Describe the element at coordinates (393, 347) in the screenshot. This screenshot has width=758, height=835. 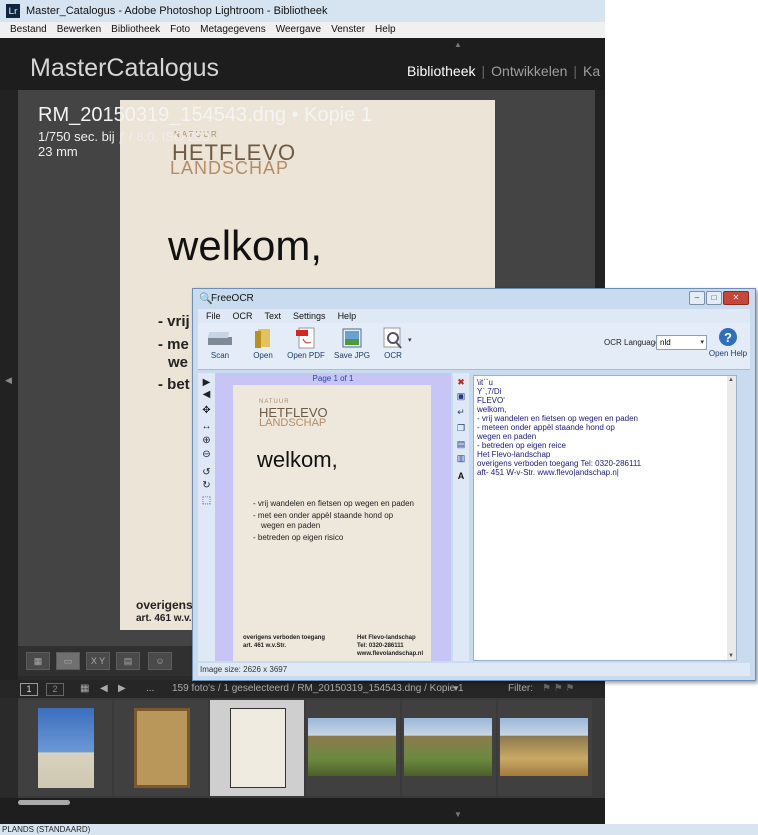
I see `ocr-button: OCR` at that location.